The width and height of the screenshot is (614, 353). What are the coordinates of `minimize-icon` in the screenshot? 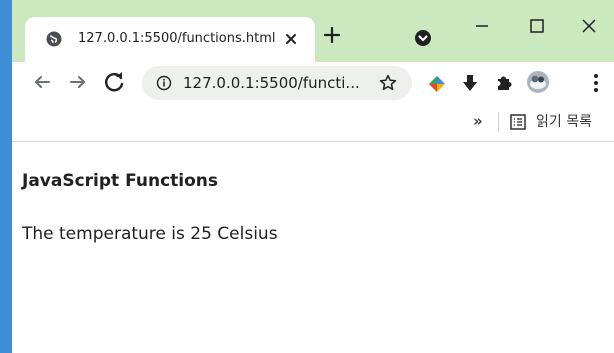 It's located at (482, 27).